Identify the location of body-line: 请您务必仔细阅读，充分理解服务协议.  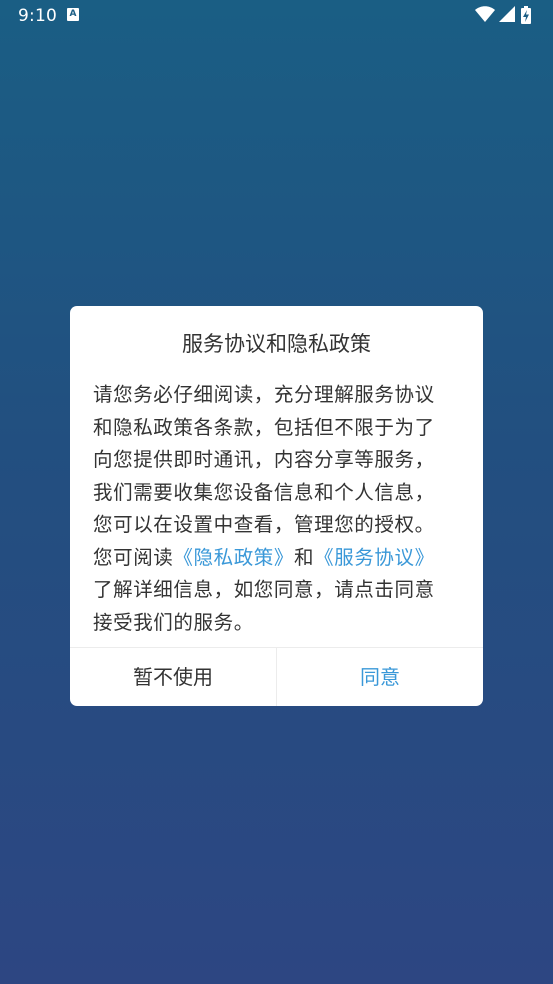
(264, 394).